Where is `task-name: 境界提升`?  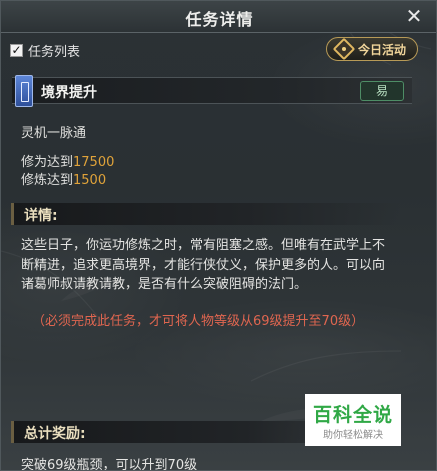
task-name: 境界提升 is located at coordinates (69, 93).